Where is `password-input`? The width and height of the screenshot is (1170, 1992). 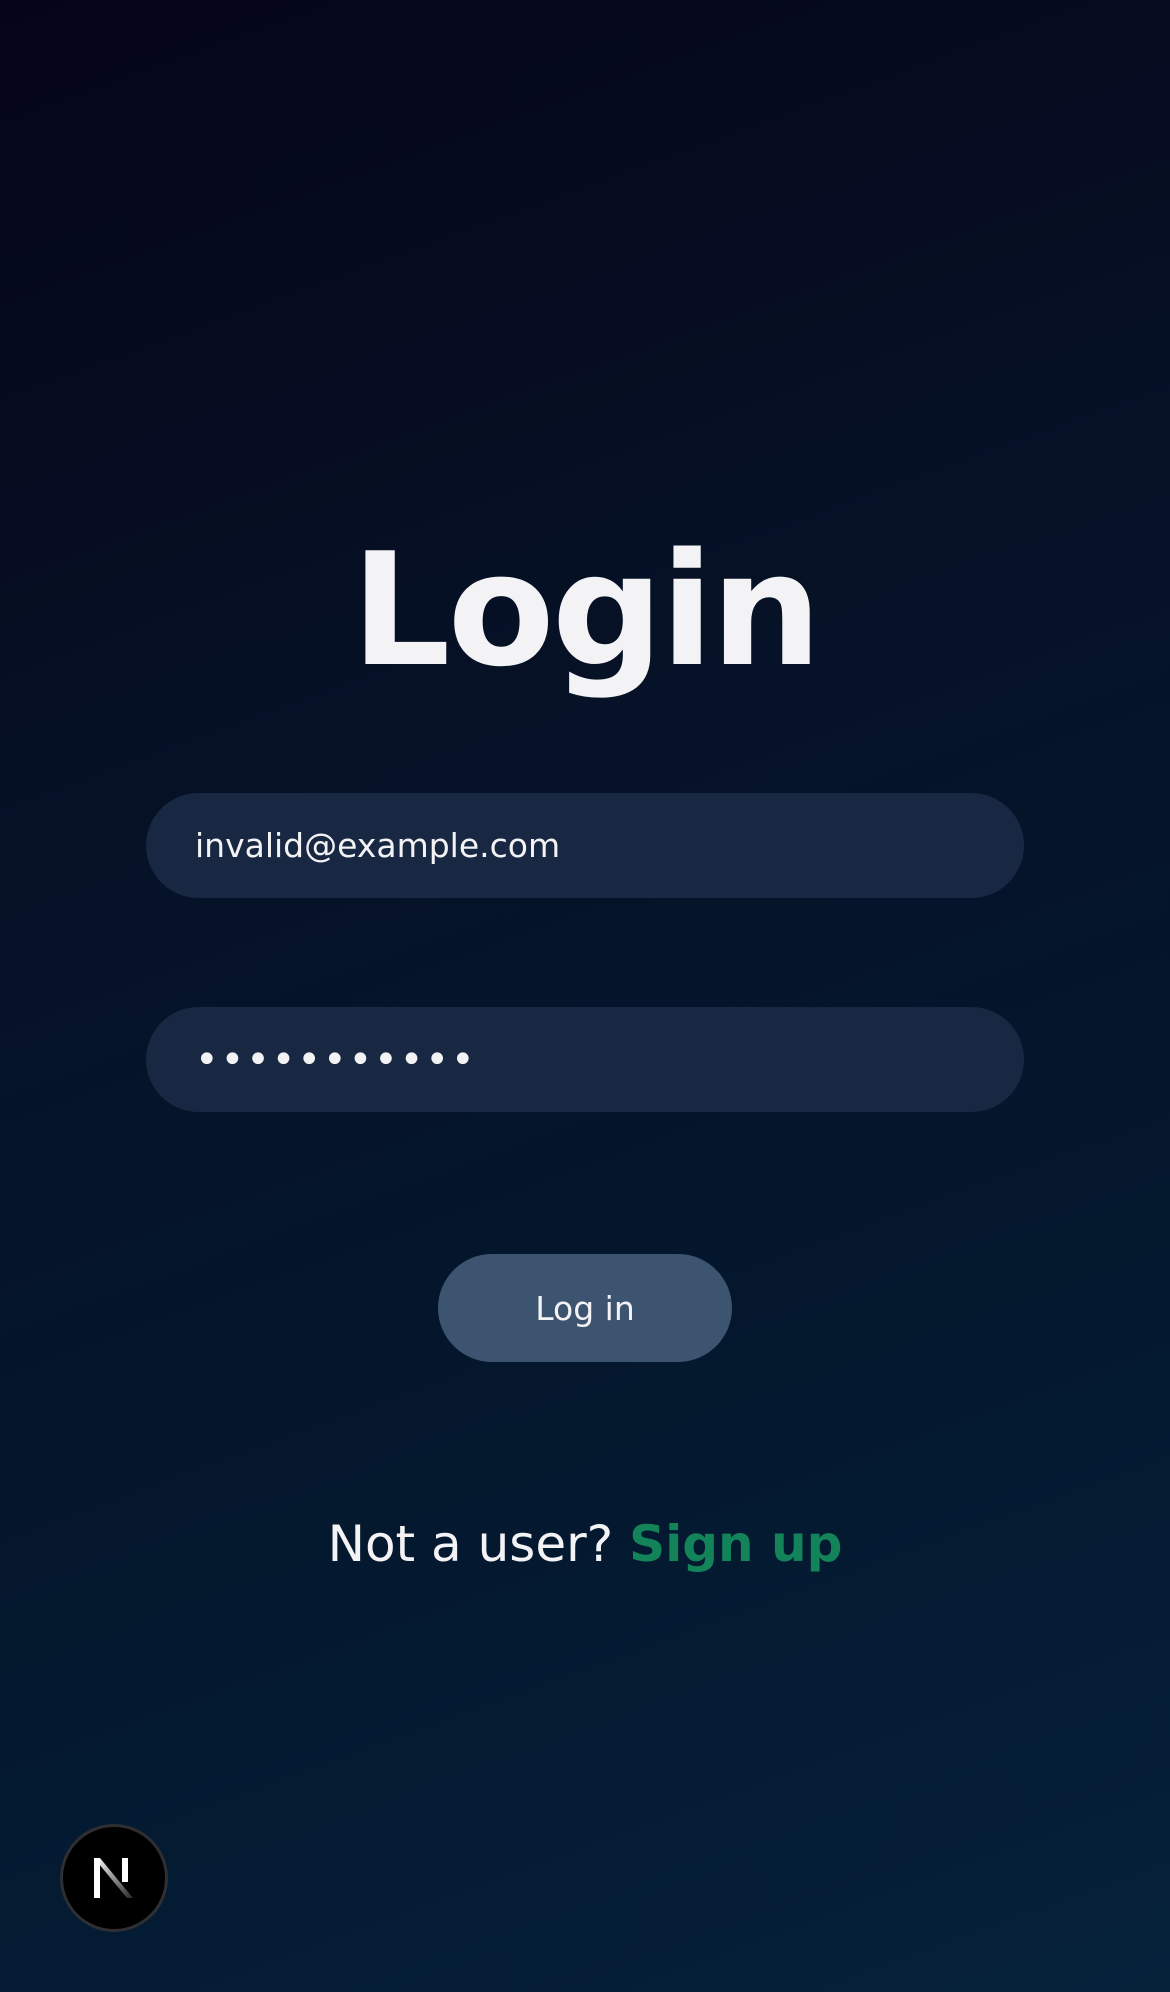 password-input is located at coordinates (585, 1059).